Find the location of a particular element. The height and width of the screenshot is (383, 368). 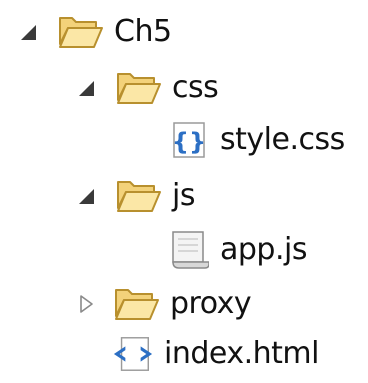

css-file-icon: {} is located at coordinates (189, 140).